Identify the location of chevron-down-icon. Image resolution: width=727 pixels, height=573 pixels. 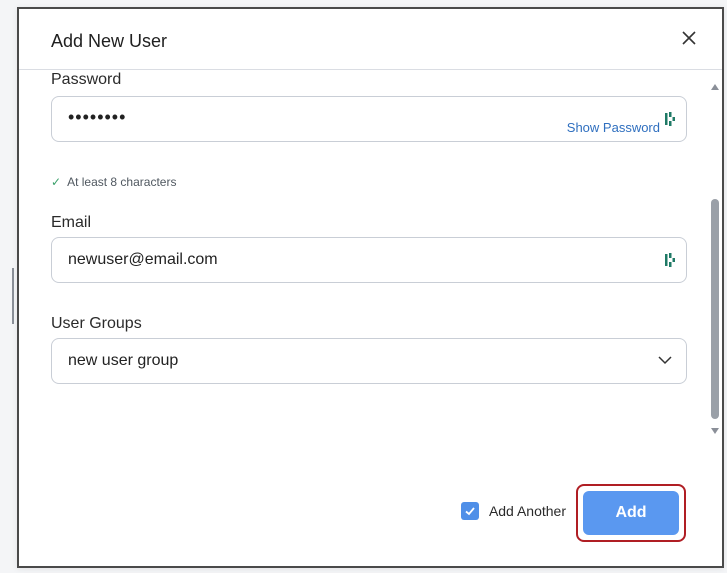
(665, 360).